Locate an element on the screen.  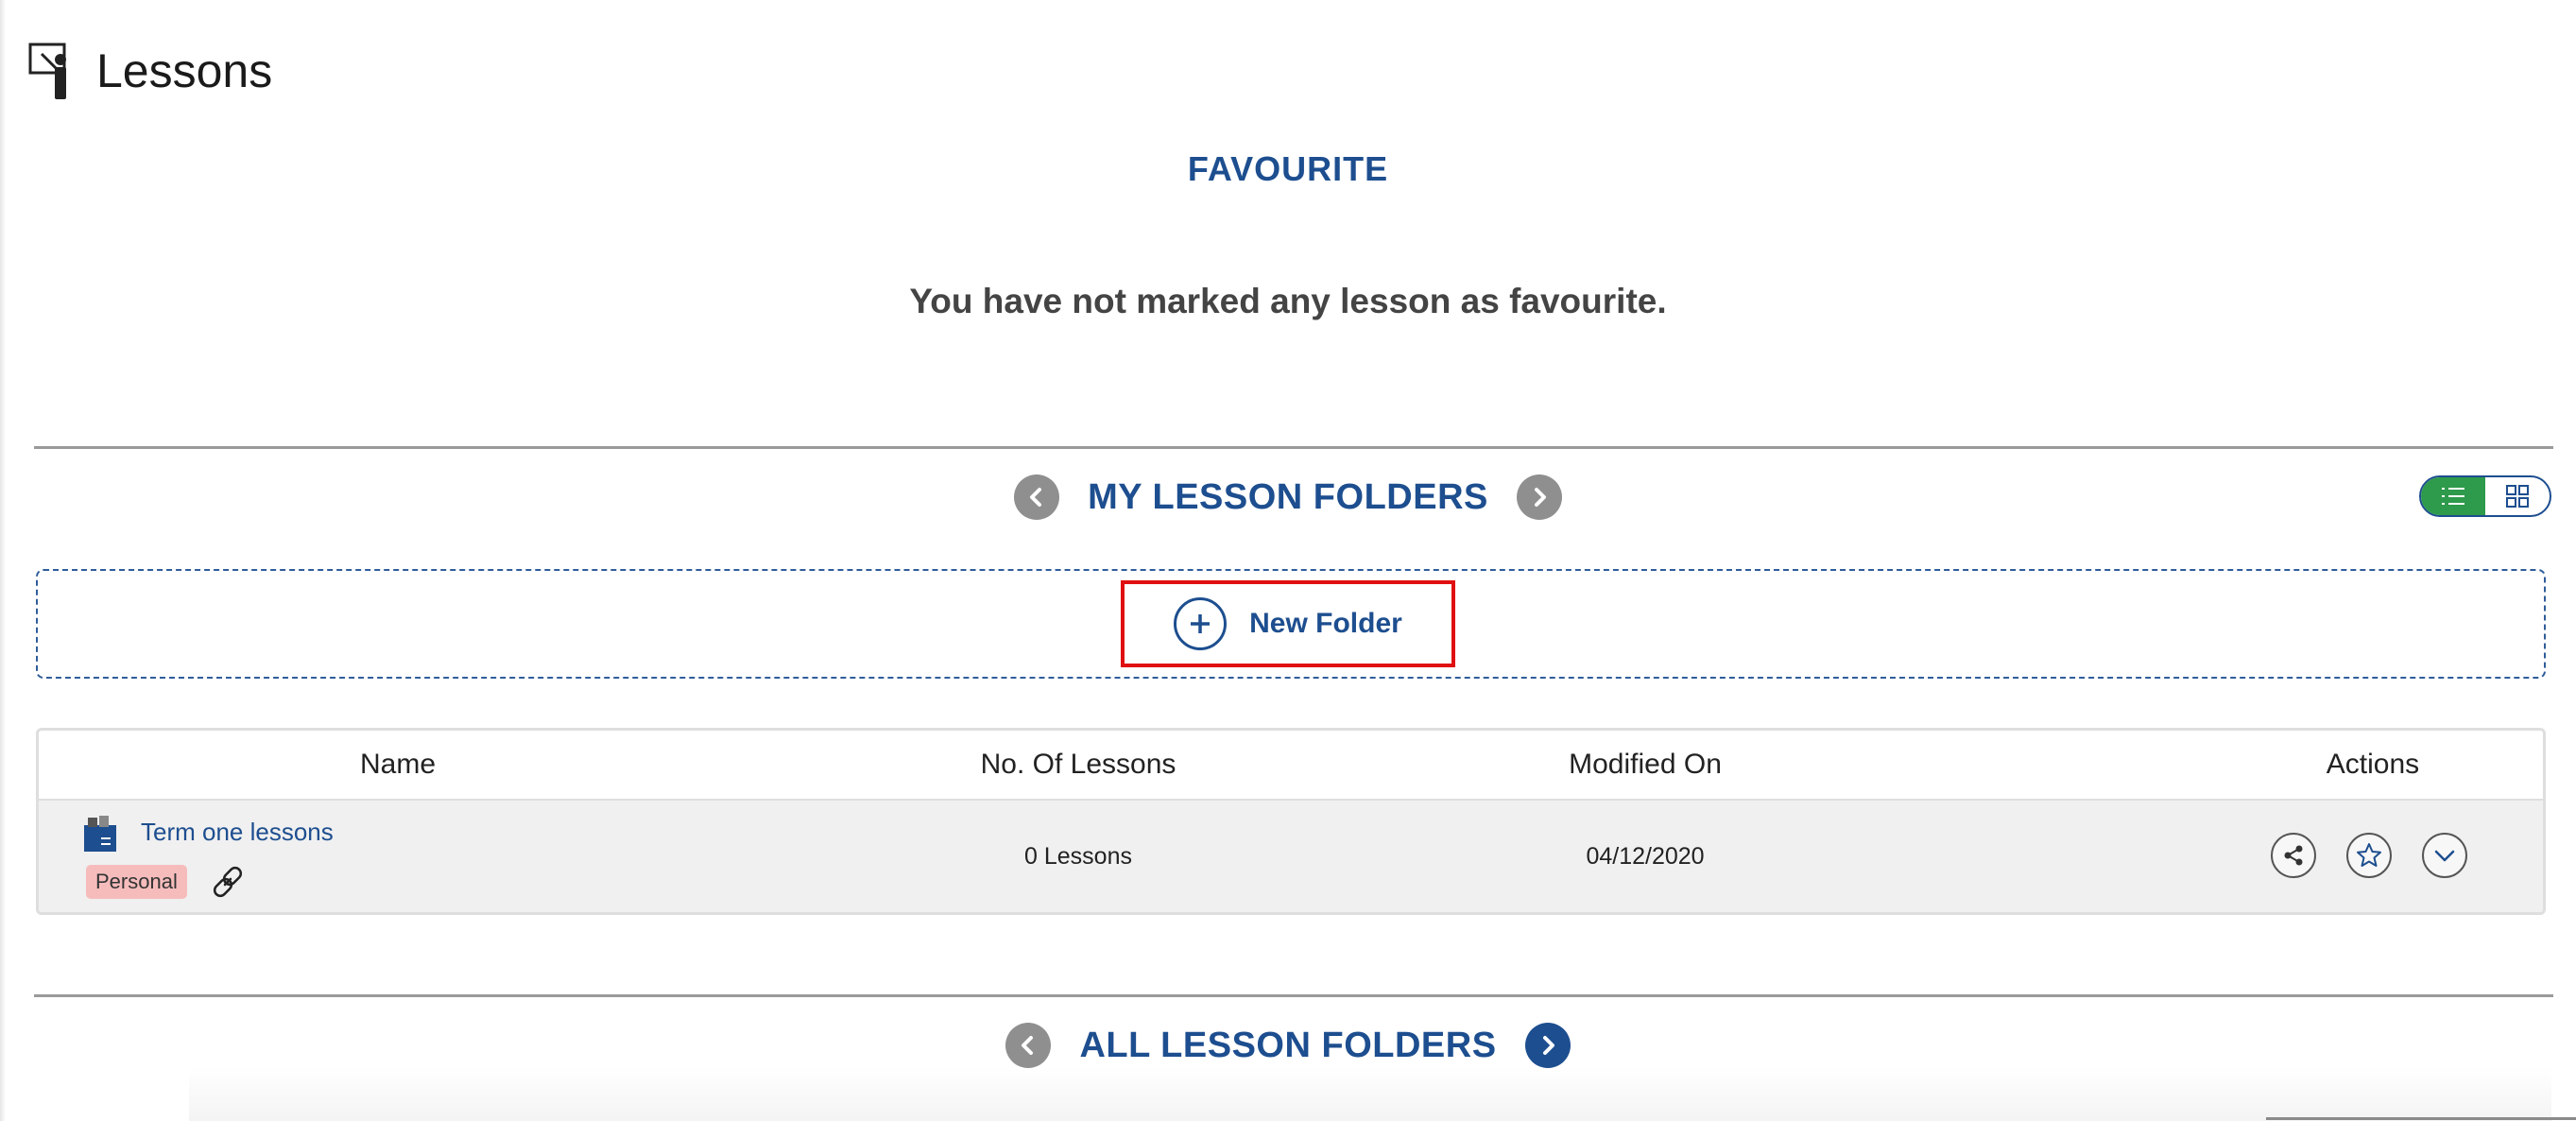
all-folders-prev-button is located at coordinates (1028, 1045).